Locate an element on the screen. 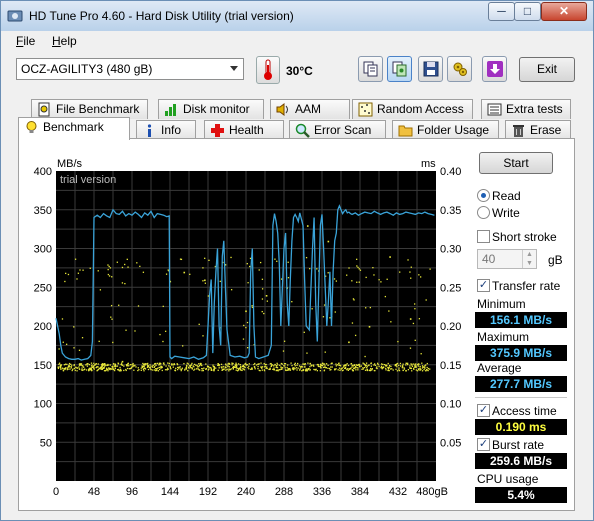 Image resolution: width=594 pixels, height=521 pixels. tab-aam-label: AAM is located at coordinates (308, 109).